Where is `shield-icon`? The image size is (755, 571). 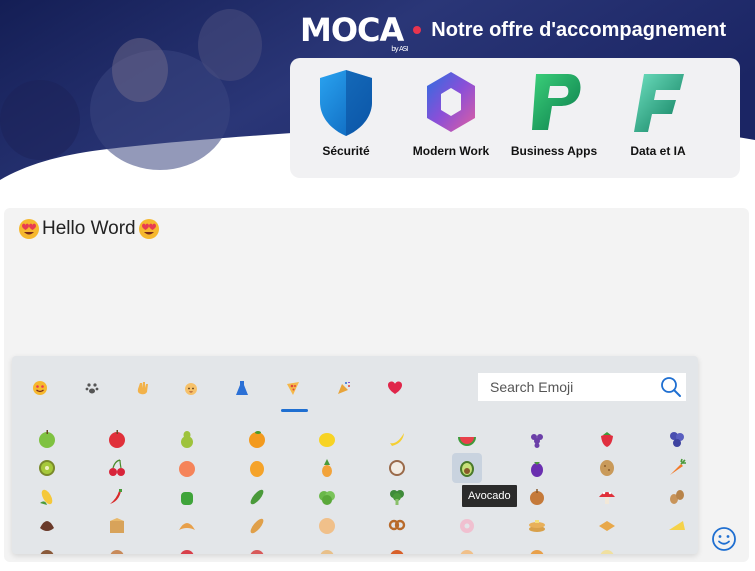
shield-icon is located at coordinates (346, 103).